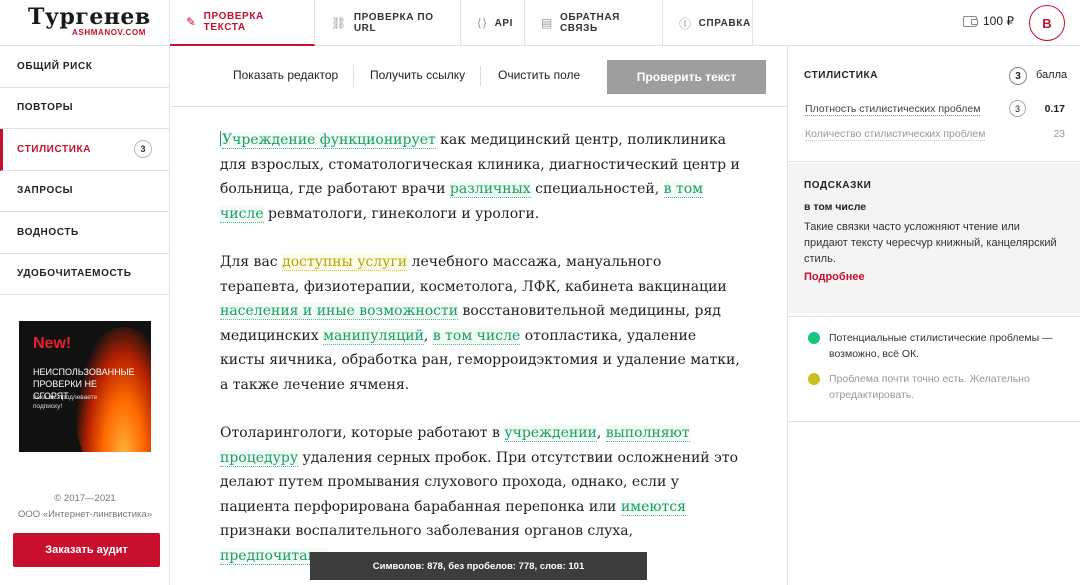 The width and height of the screenshot is (1080, 585). What do you see at coordinates (373, 336) in the screenshot?
I see `style-highlight-green: манипуляций` at bounding box center [373, 336].